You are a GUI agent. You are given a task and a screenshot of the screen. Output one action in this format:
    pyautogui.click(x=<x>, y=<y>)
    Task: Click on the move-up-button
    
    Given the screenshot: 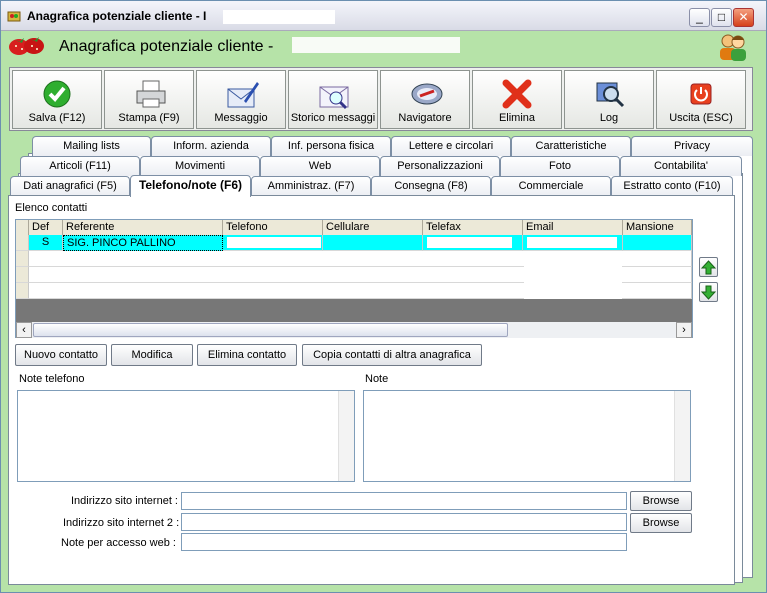 What is the action you would take?
    pyautogui.click(x=708, y=267)
    